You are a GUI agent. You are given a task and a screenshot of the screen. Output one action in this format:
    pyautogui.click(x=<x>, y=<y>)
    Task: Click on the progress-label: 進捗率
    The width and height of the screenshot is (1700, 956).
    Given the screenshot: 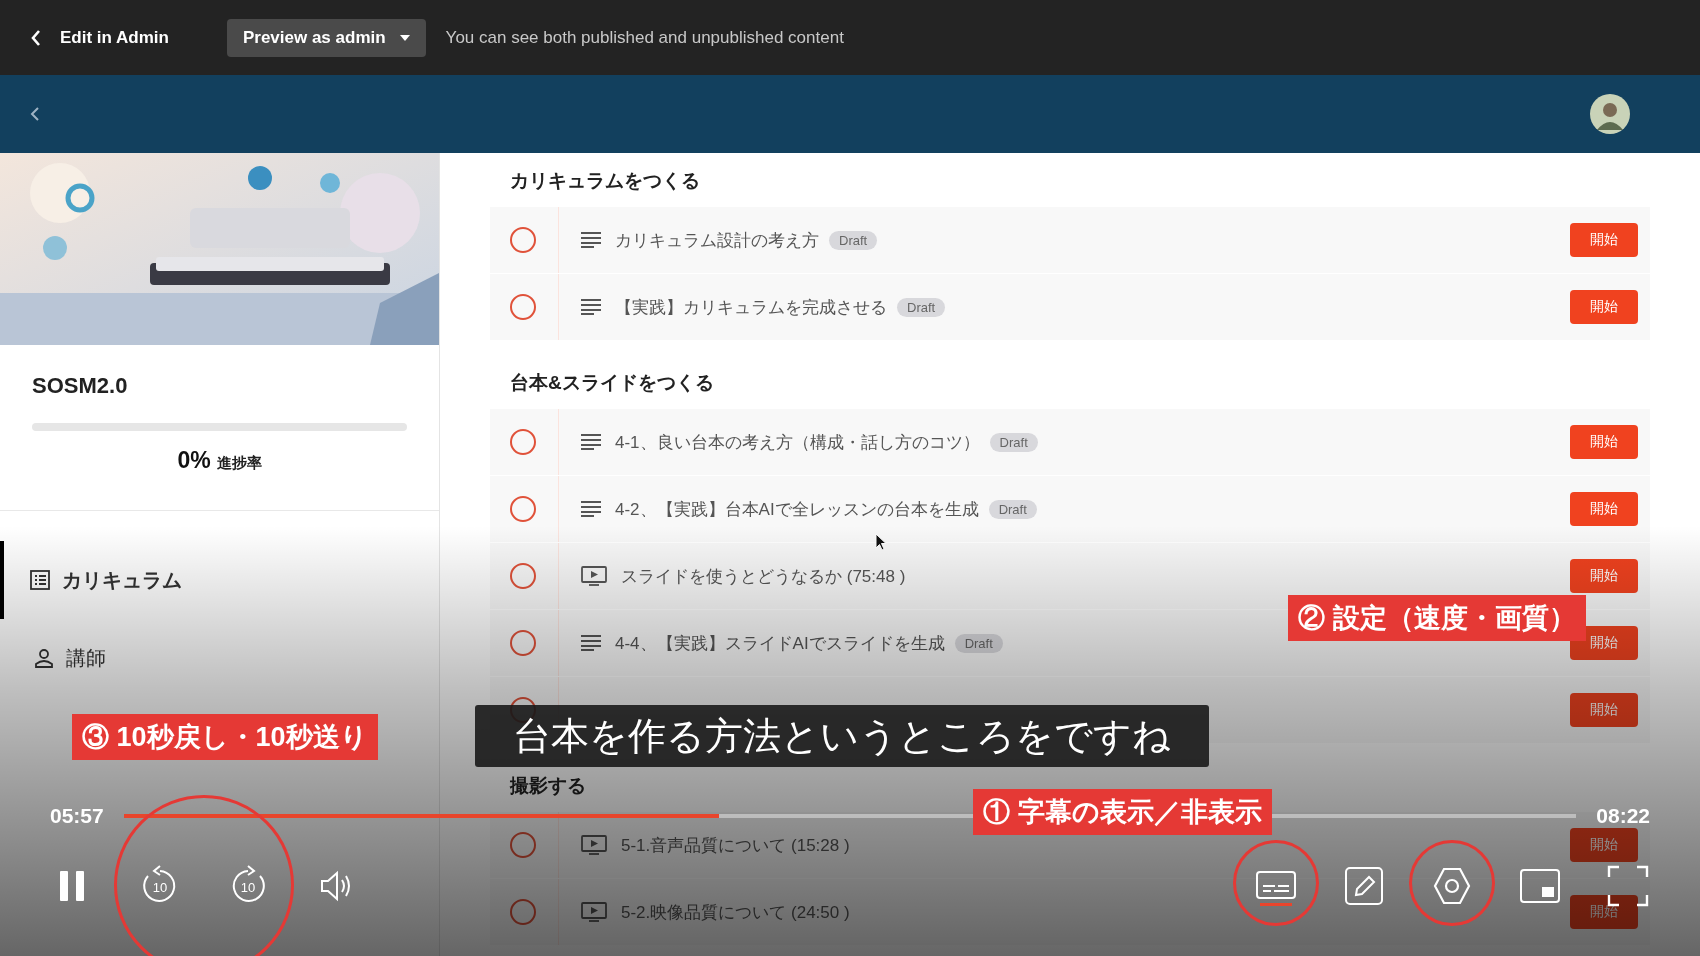 What is the action you would take?
    pyautogui.click(x=239, y=463)
    